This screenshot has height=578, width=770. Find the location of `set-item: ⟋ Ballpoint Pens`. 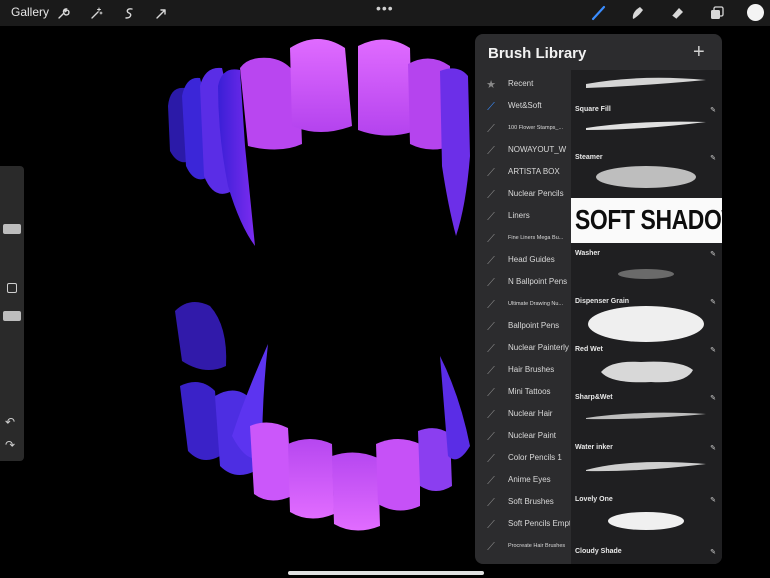

set-item: ⟋ Ballpoint Pens is located at coordinates (523, 327).